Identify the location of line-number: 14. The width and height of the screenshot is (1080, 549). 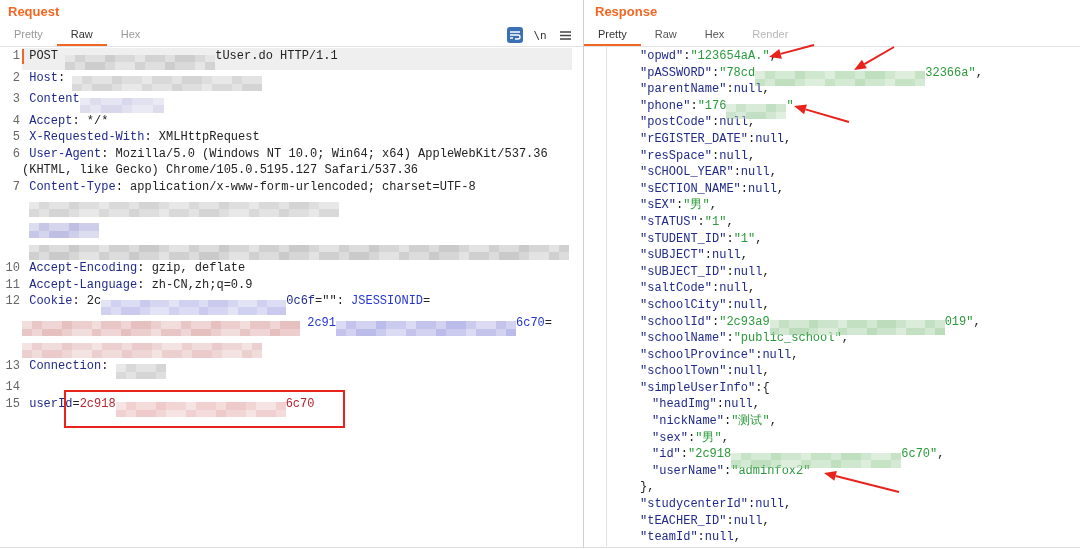
(12, 387).